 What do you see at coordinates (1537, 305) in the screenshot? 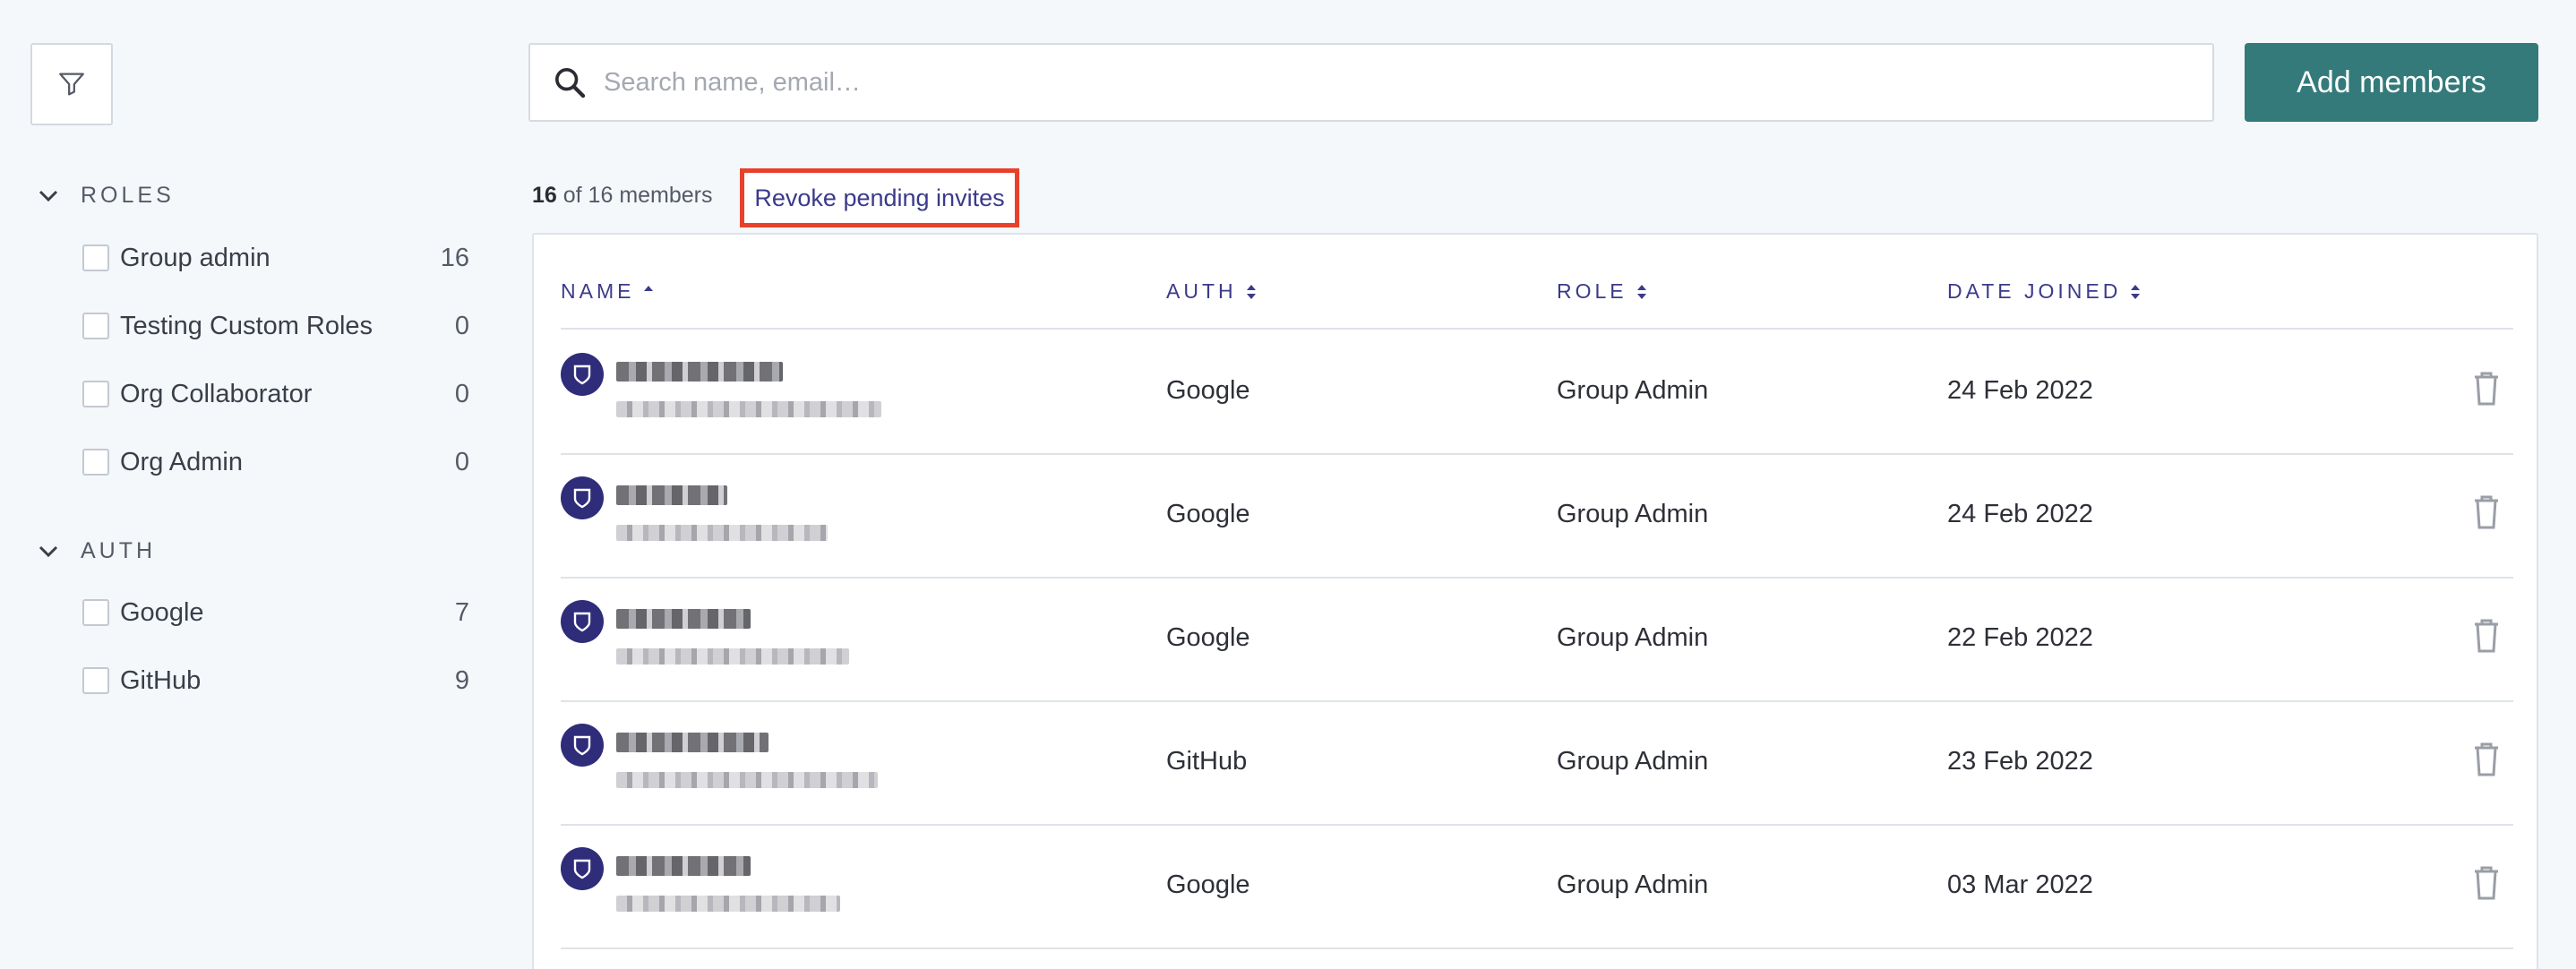
I see `table-header: NAME AUTH ROLE DATE JOINED` at bounding box center [1537, 305].